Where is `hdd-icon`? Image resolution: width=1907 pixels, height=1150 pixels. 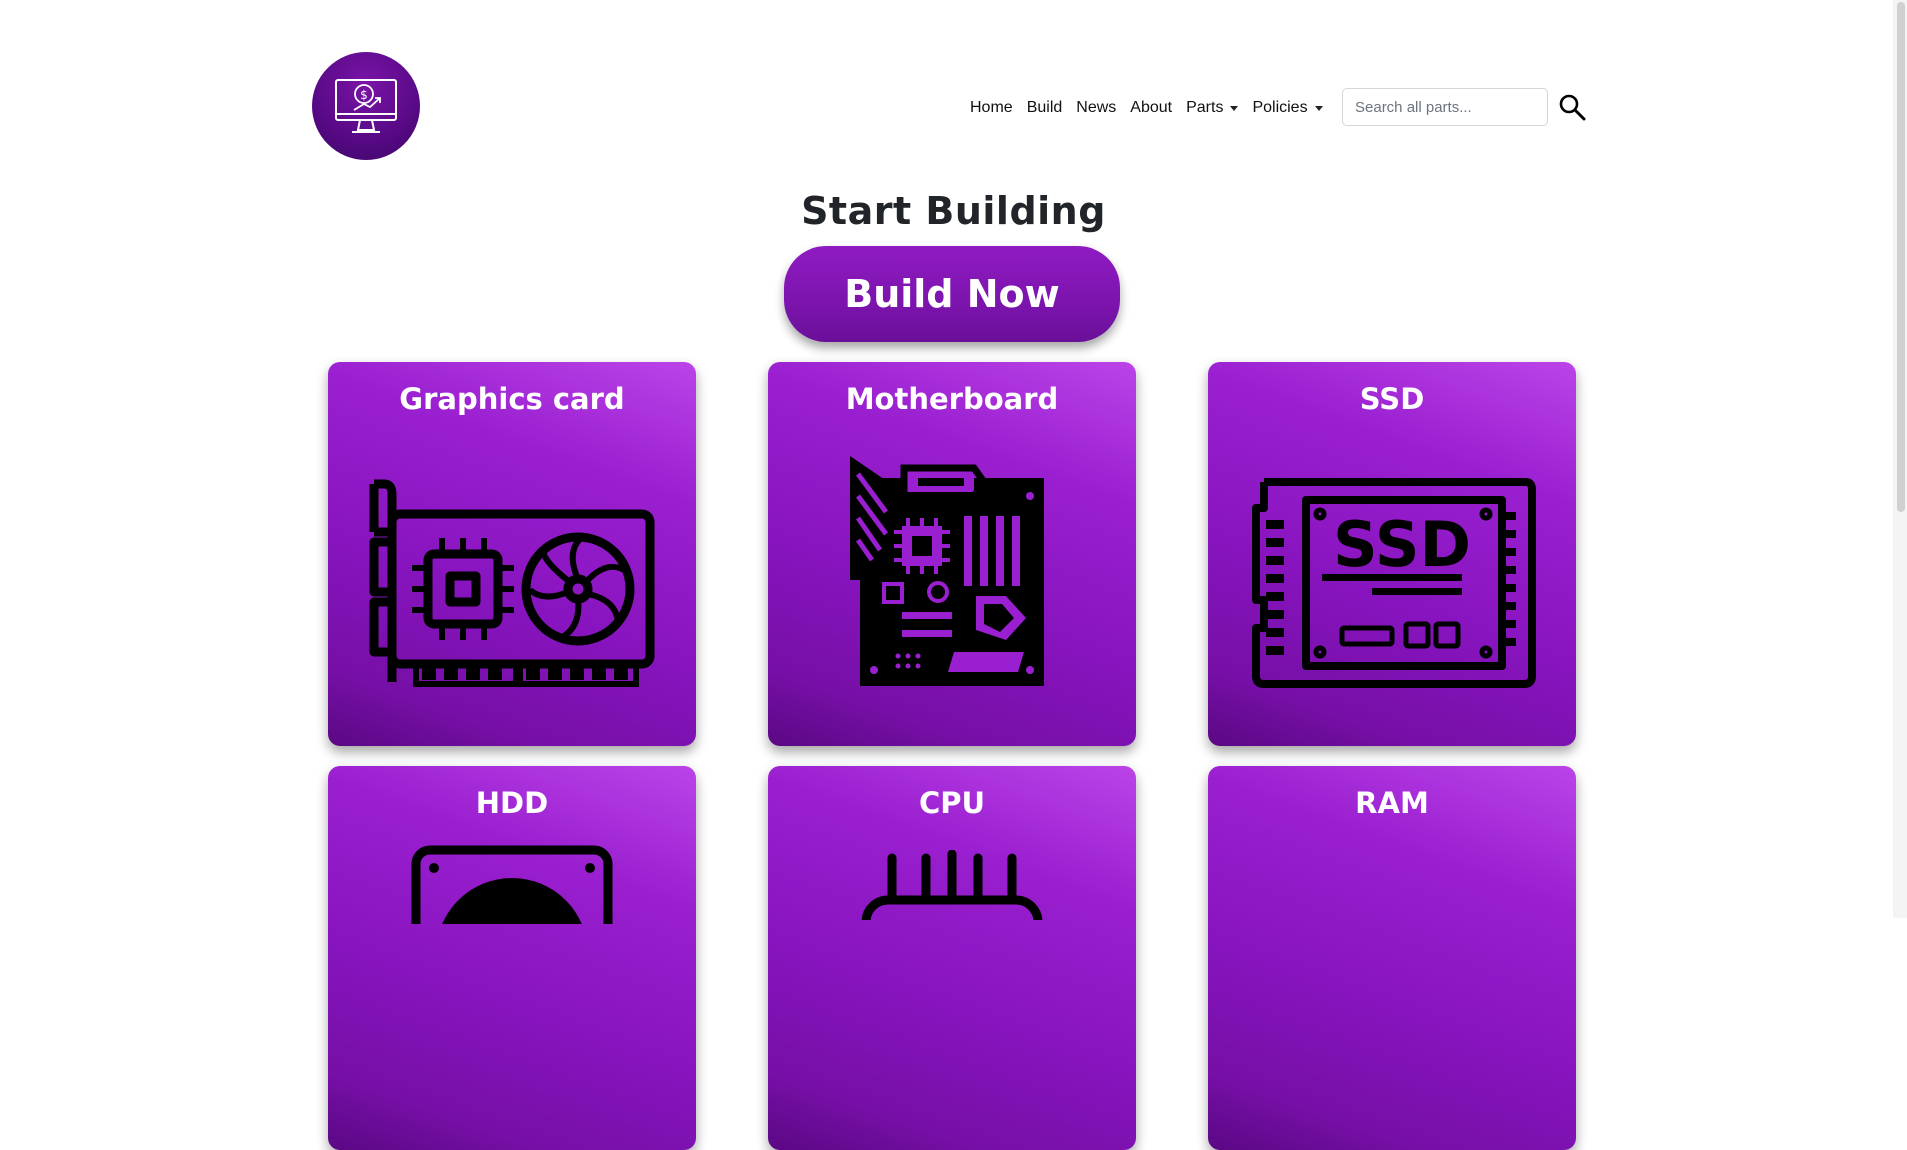
hdd-icon is located at coordinates (512, 884).